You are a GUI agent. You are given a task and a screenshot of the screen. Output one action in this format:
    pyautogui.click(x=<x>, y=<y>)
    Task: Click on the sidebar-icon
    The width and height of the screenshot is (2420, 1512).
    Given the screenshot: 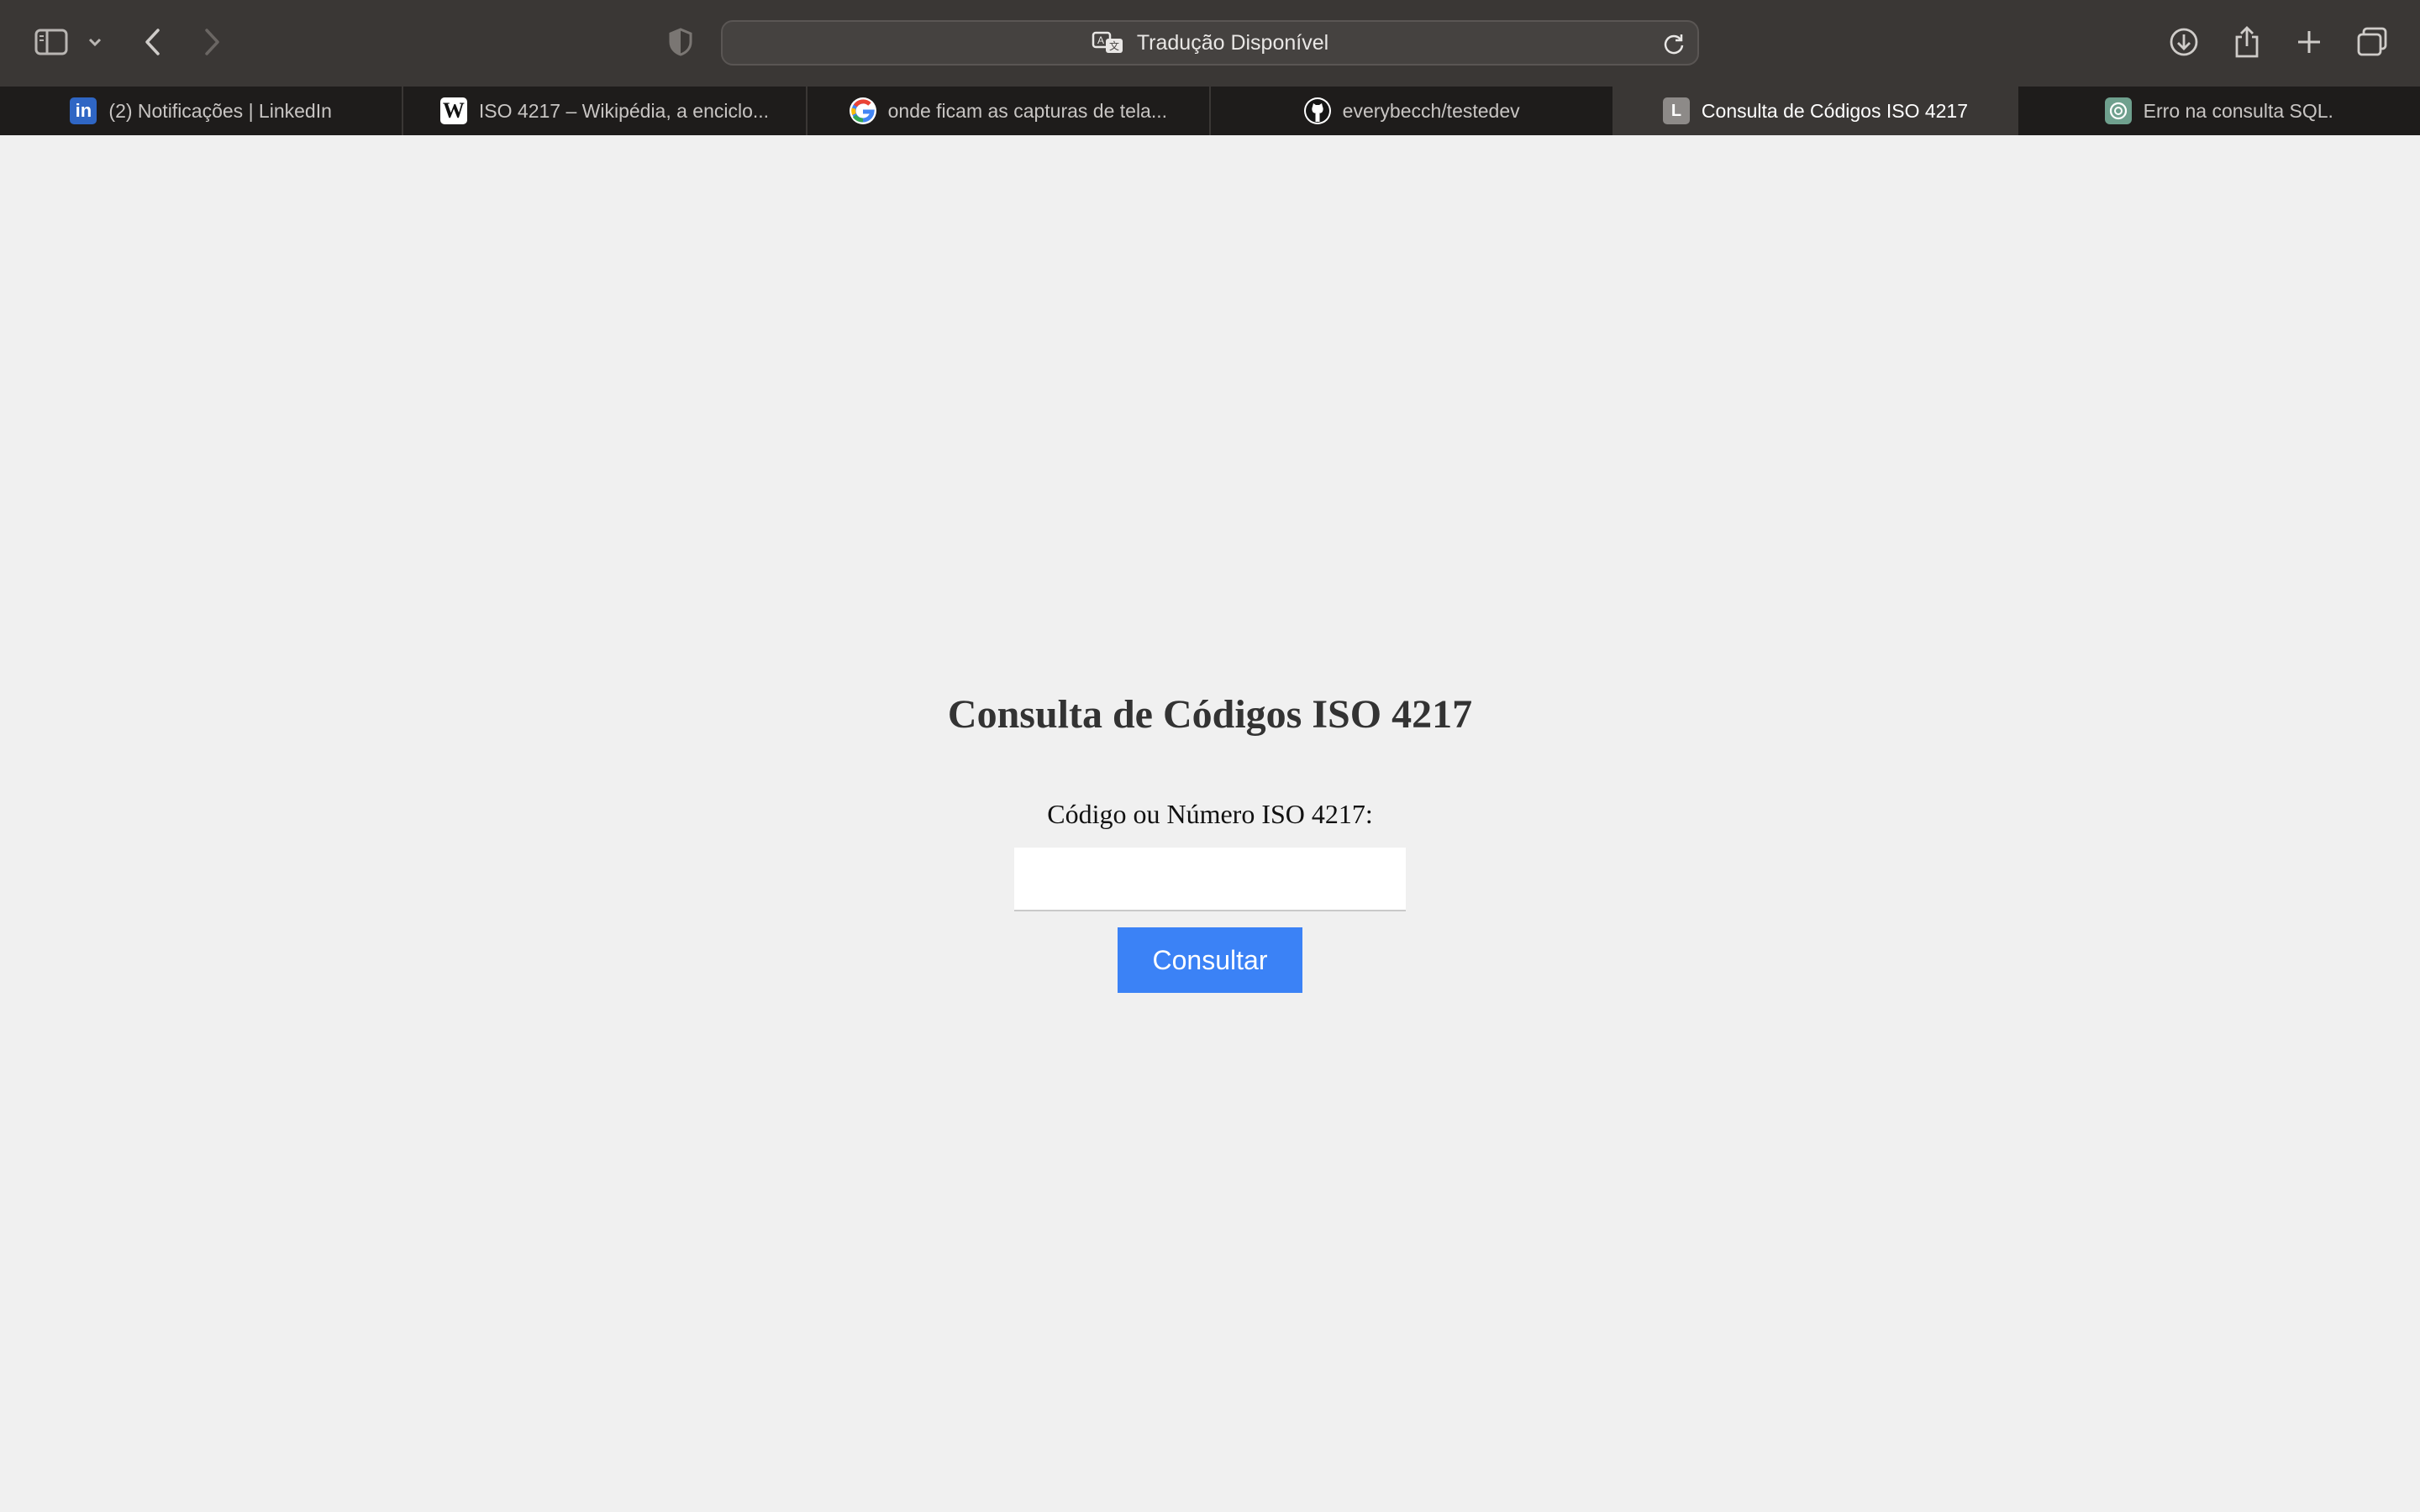 What is the action you would take?
    pyautogui.click(x=52, y=42)
    